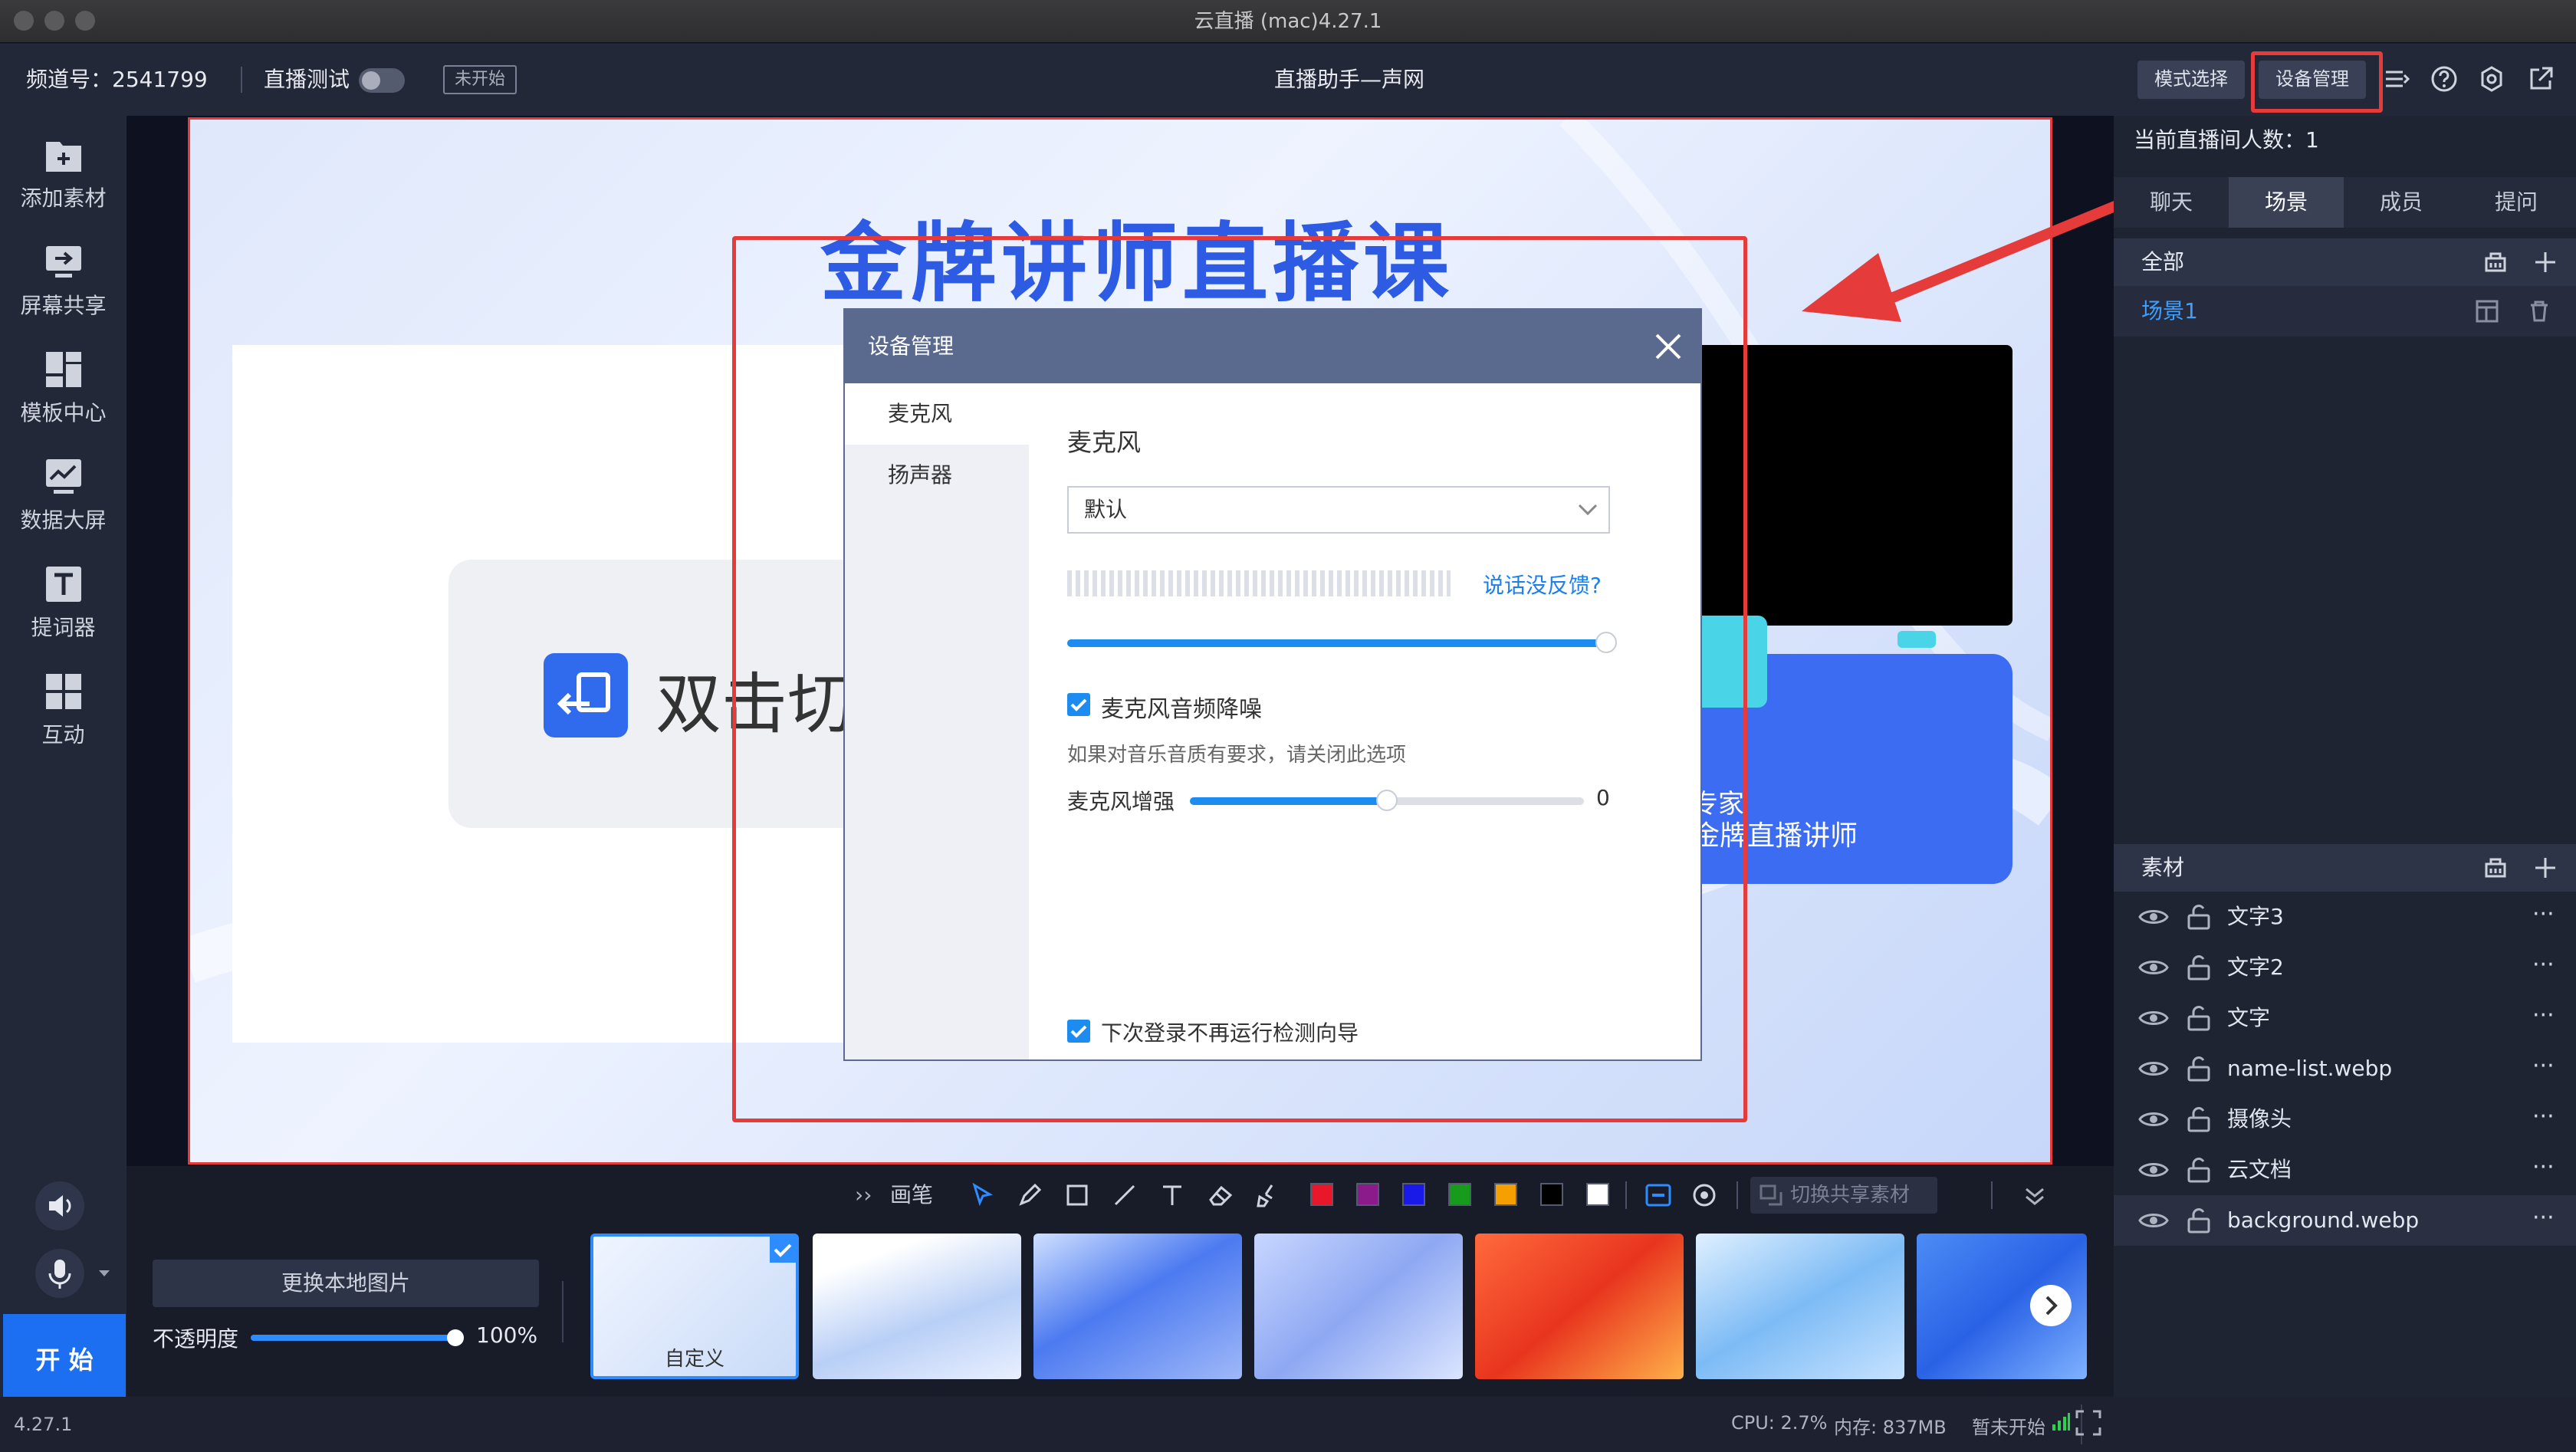  What do you see at coordinates (1288, 80) in the screenshot?
I see `top-toolbar: 频道号：2541799 直播测试 未开始 直播助手—声网 模式选择 设备管理` at bounding box center [1288, 80].